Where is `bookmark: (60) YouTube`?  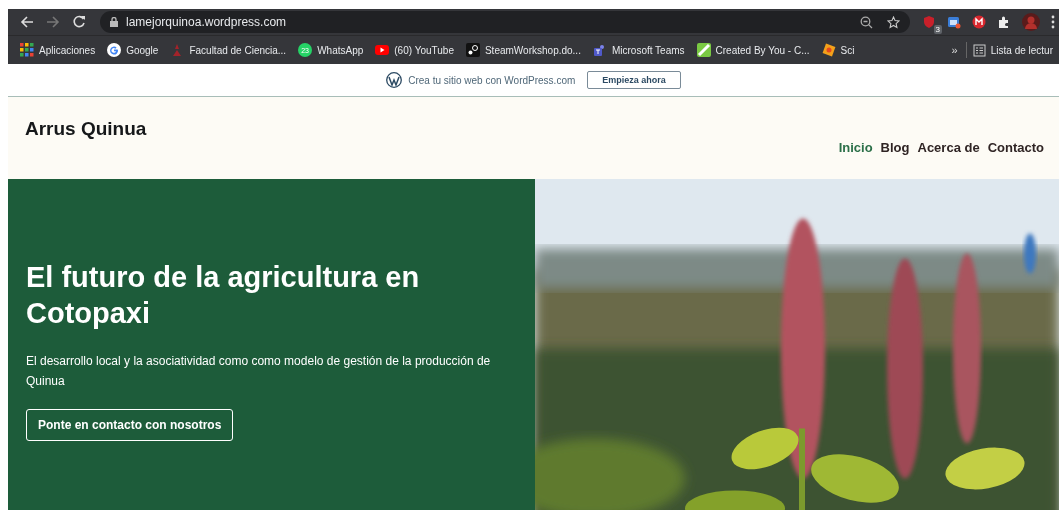 bookmark: (60) YouTube is located at coordinates (414, 50).